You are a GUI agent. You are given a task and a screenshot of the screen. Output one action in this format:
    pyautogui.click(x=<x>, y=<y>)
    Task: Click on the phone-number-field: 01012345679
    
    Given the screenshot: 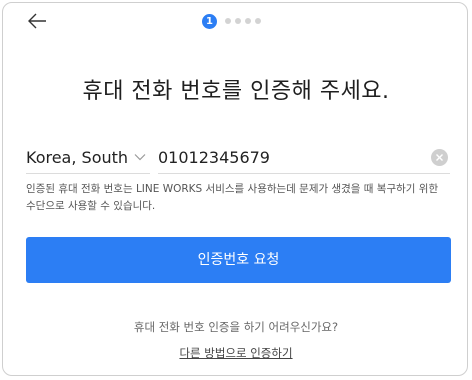 What is the action you would take?
    pyautogui.click(x=304, y=157)
    